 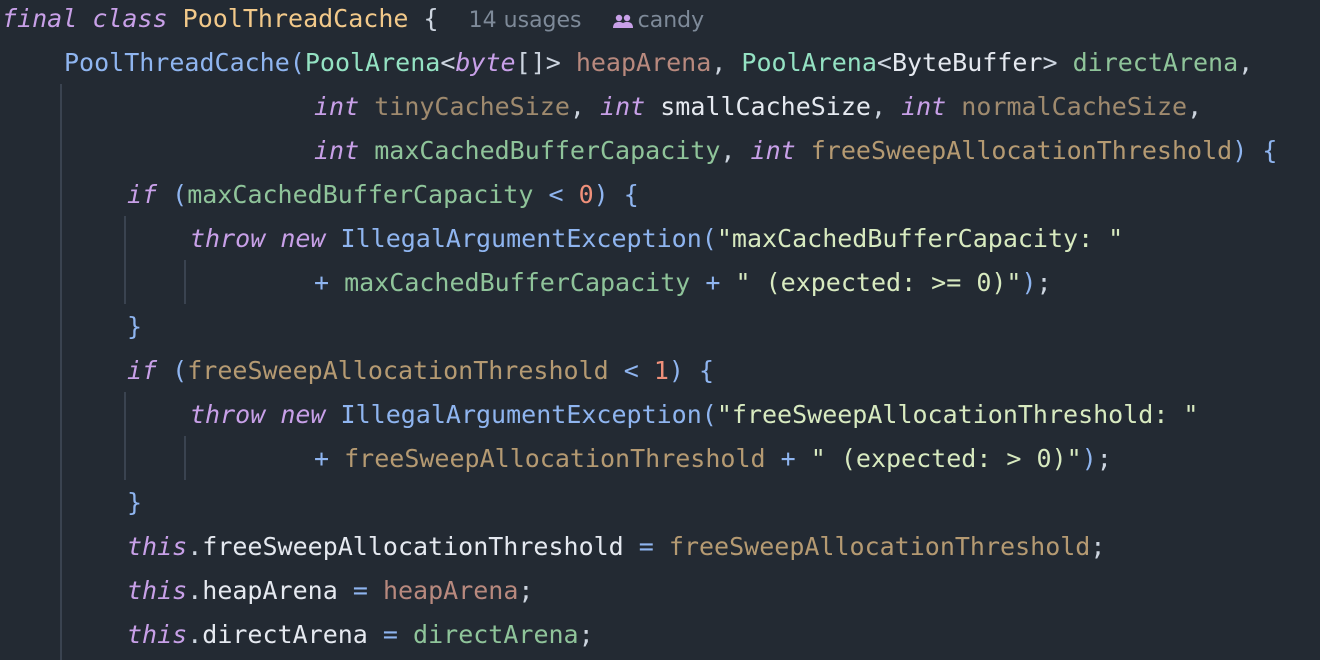 I want to click on close-brace: }, so click(x=135, y=502).